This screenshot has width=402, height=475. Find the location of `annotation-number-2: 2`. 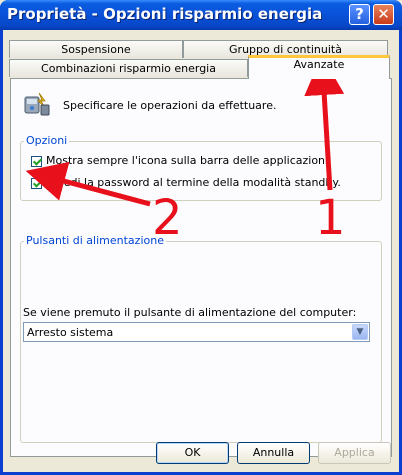

annotation-number-2: 2 is located at coordinates (167, 218).